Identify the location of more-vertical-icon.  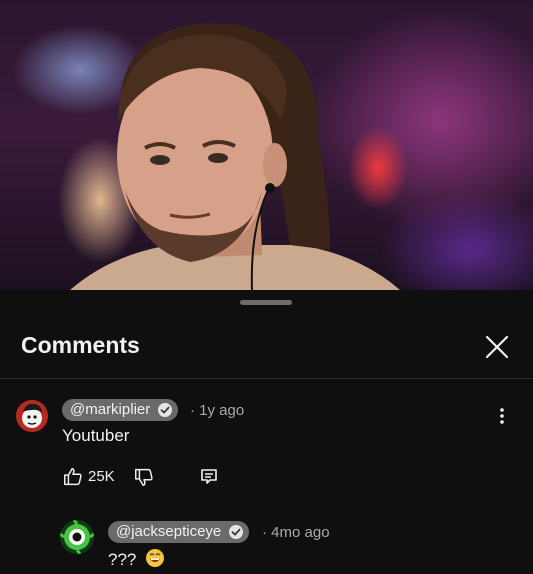
(502, 416).